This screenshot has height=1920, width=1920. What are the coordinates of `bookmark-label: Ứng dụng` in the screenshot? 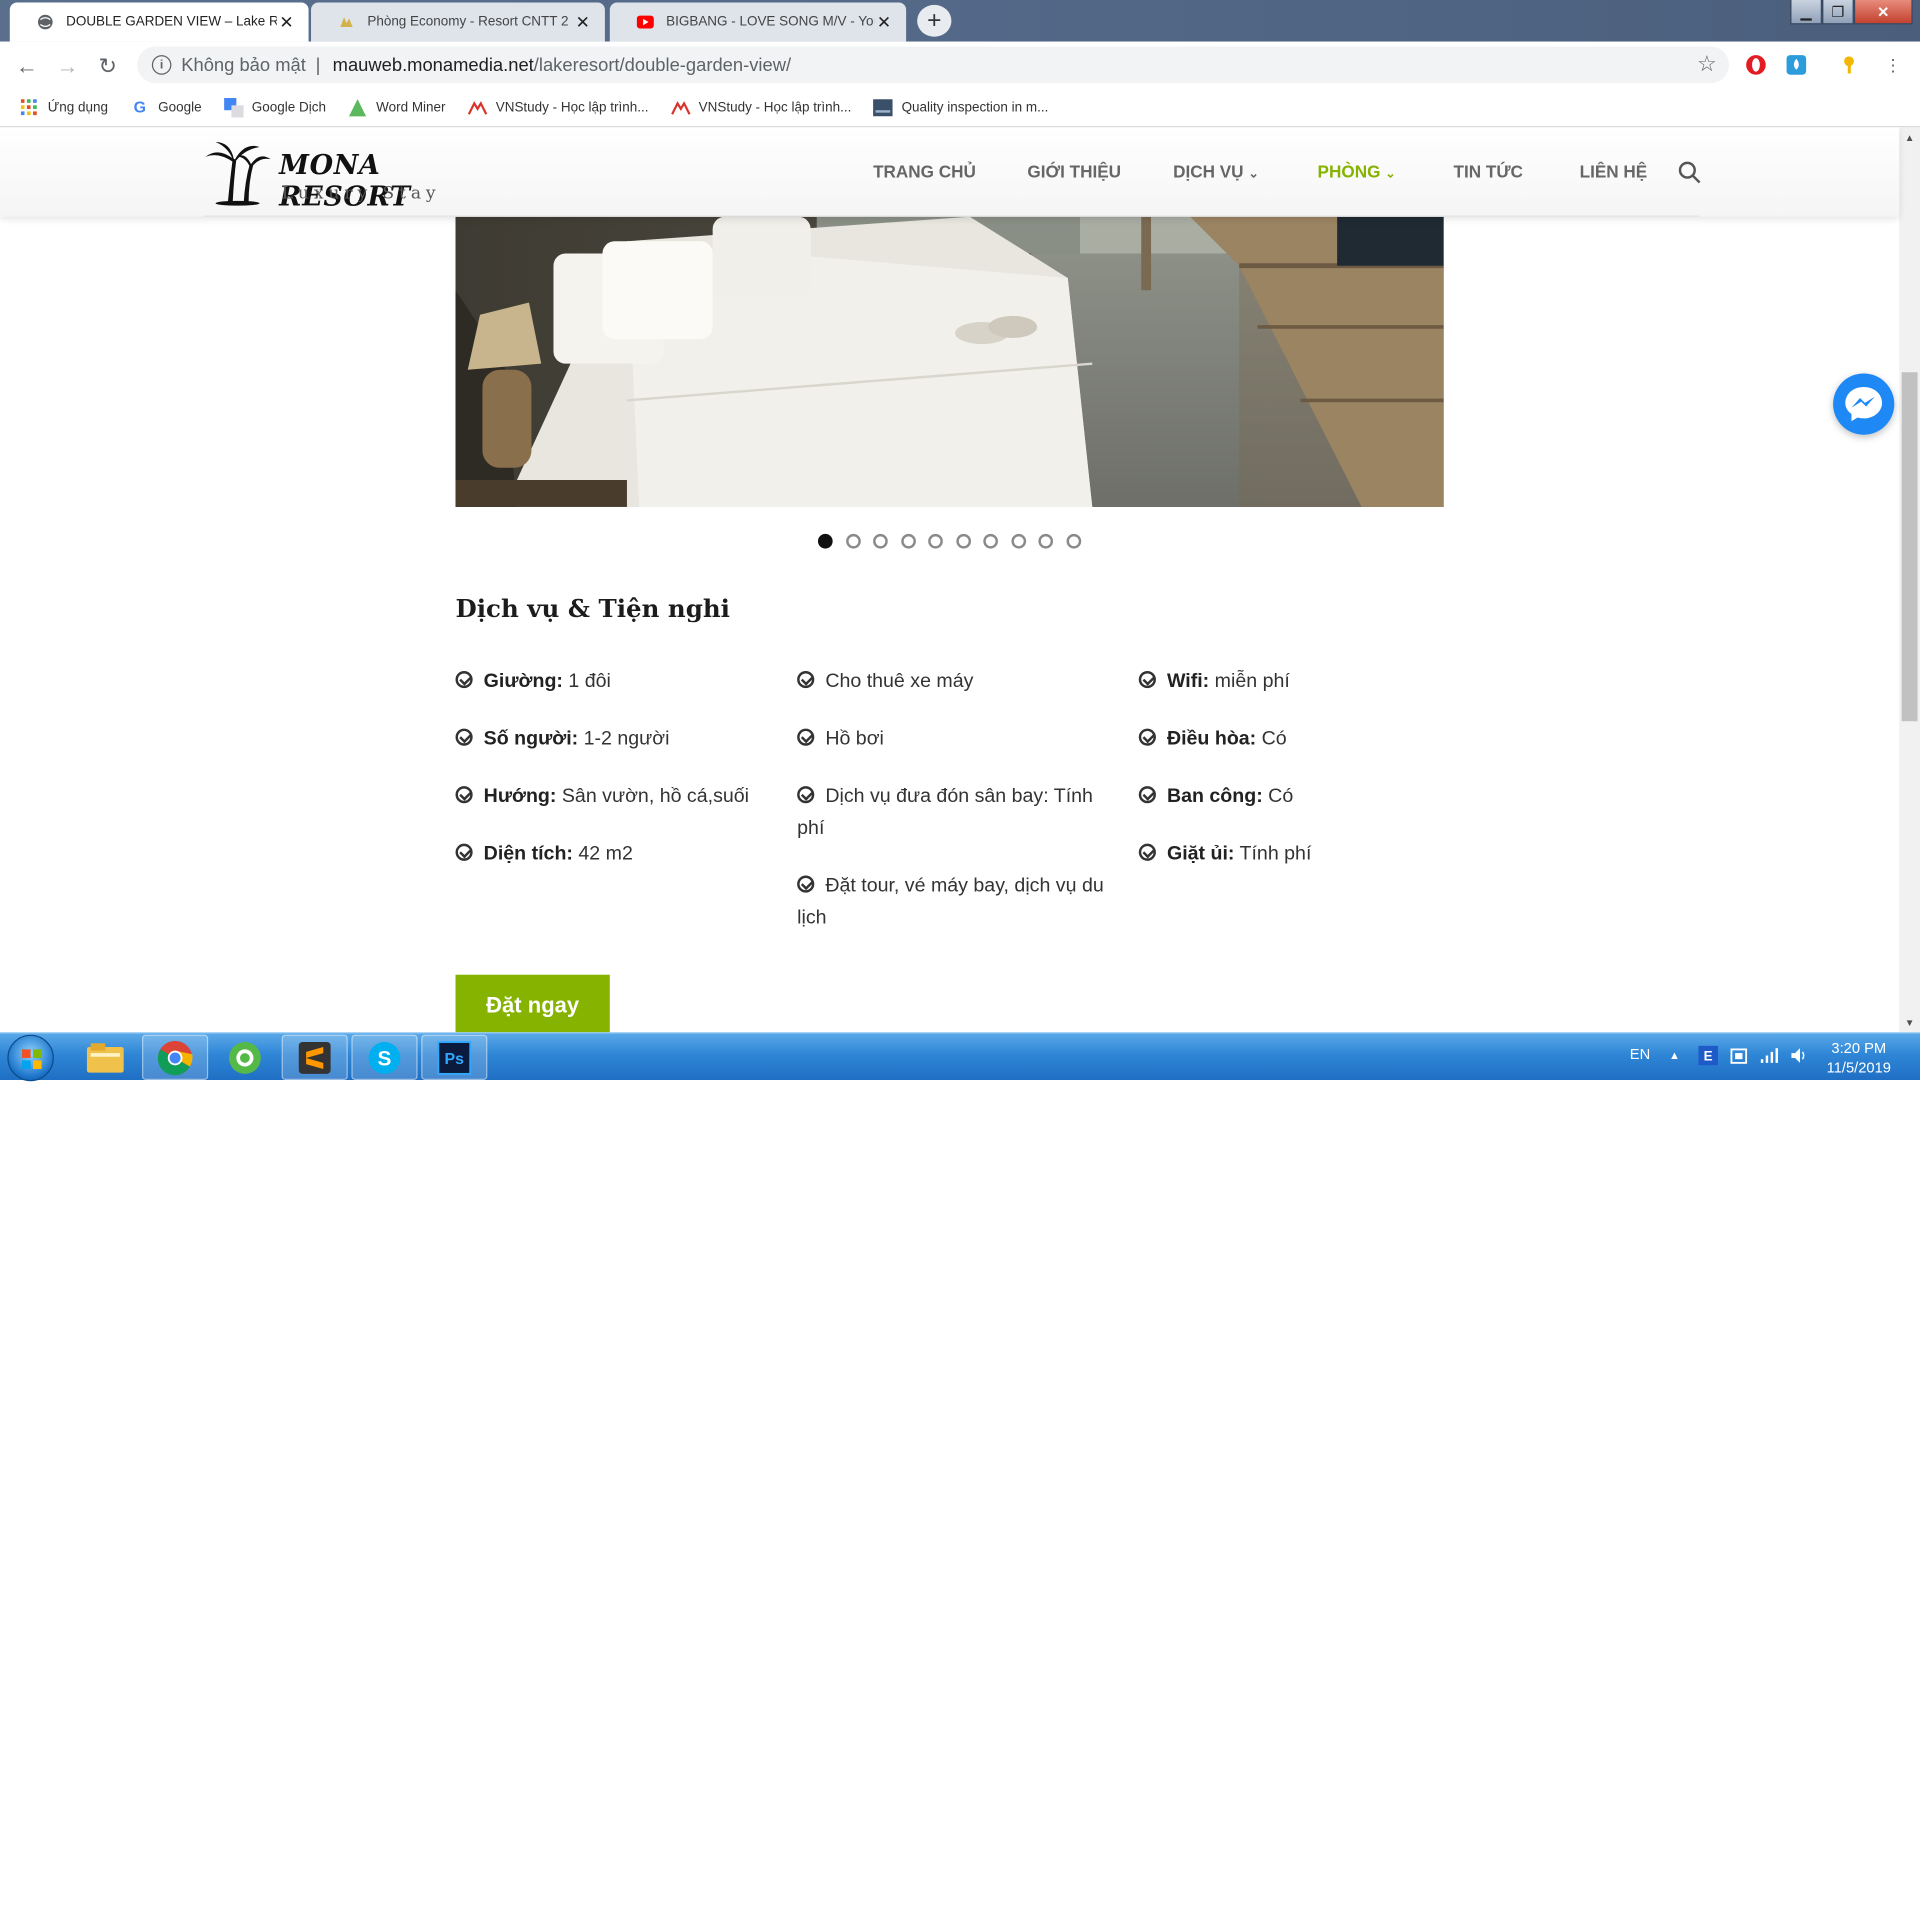 It's located at (77, 107).